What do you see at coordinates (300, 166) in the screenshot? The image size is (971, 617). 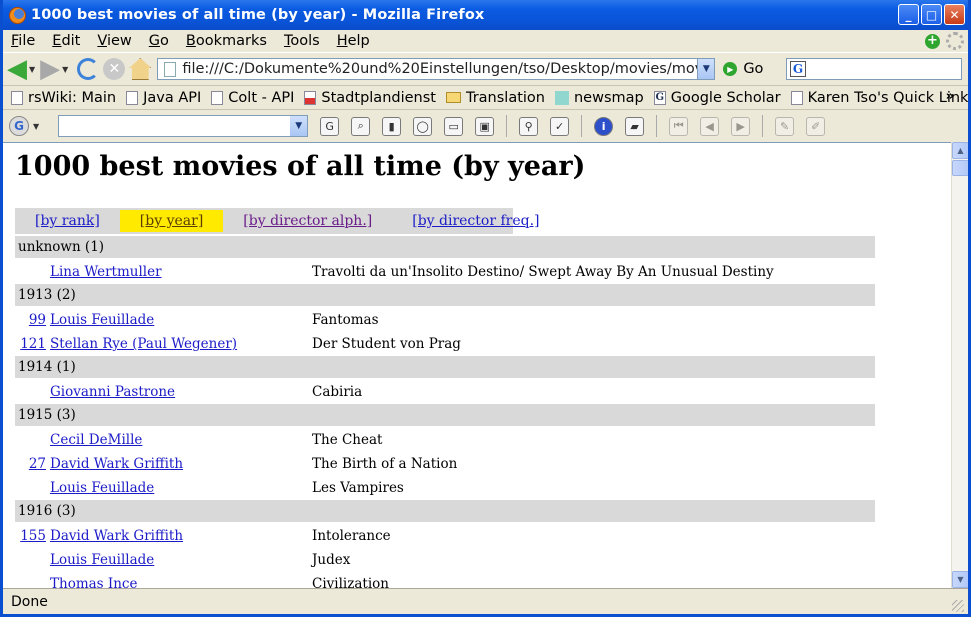 I see `page-title: 1000 best movies of all time (by year)` at bounding box center [300, 166].